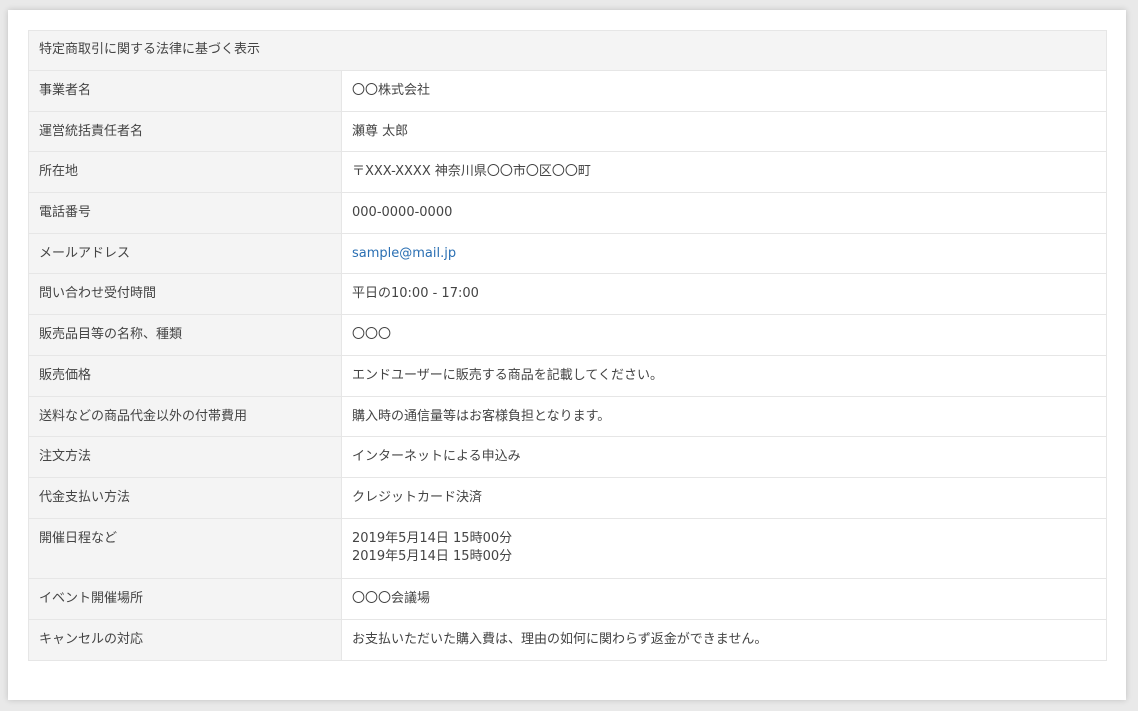  What do you see at coordinates (380, 131) in the screenshot?
I see `row-value: 瀬尊 太郎` at bounding box center [380, 131].